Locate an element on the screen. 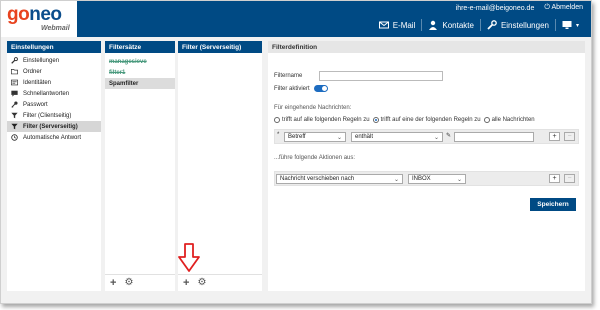  logout-link: ⏻ Abmelden is located at coordinates (563, 8).